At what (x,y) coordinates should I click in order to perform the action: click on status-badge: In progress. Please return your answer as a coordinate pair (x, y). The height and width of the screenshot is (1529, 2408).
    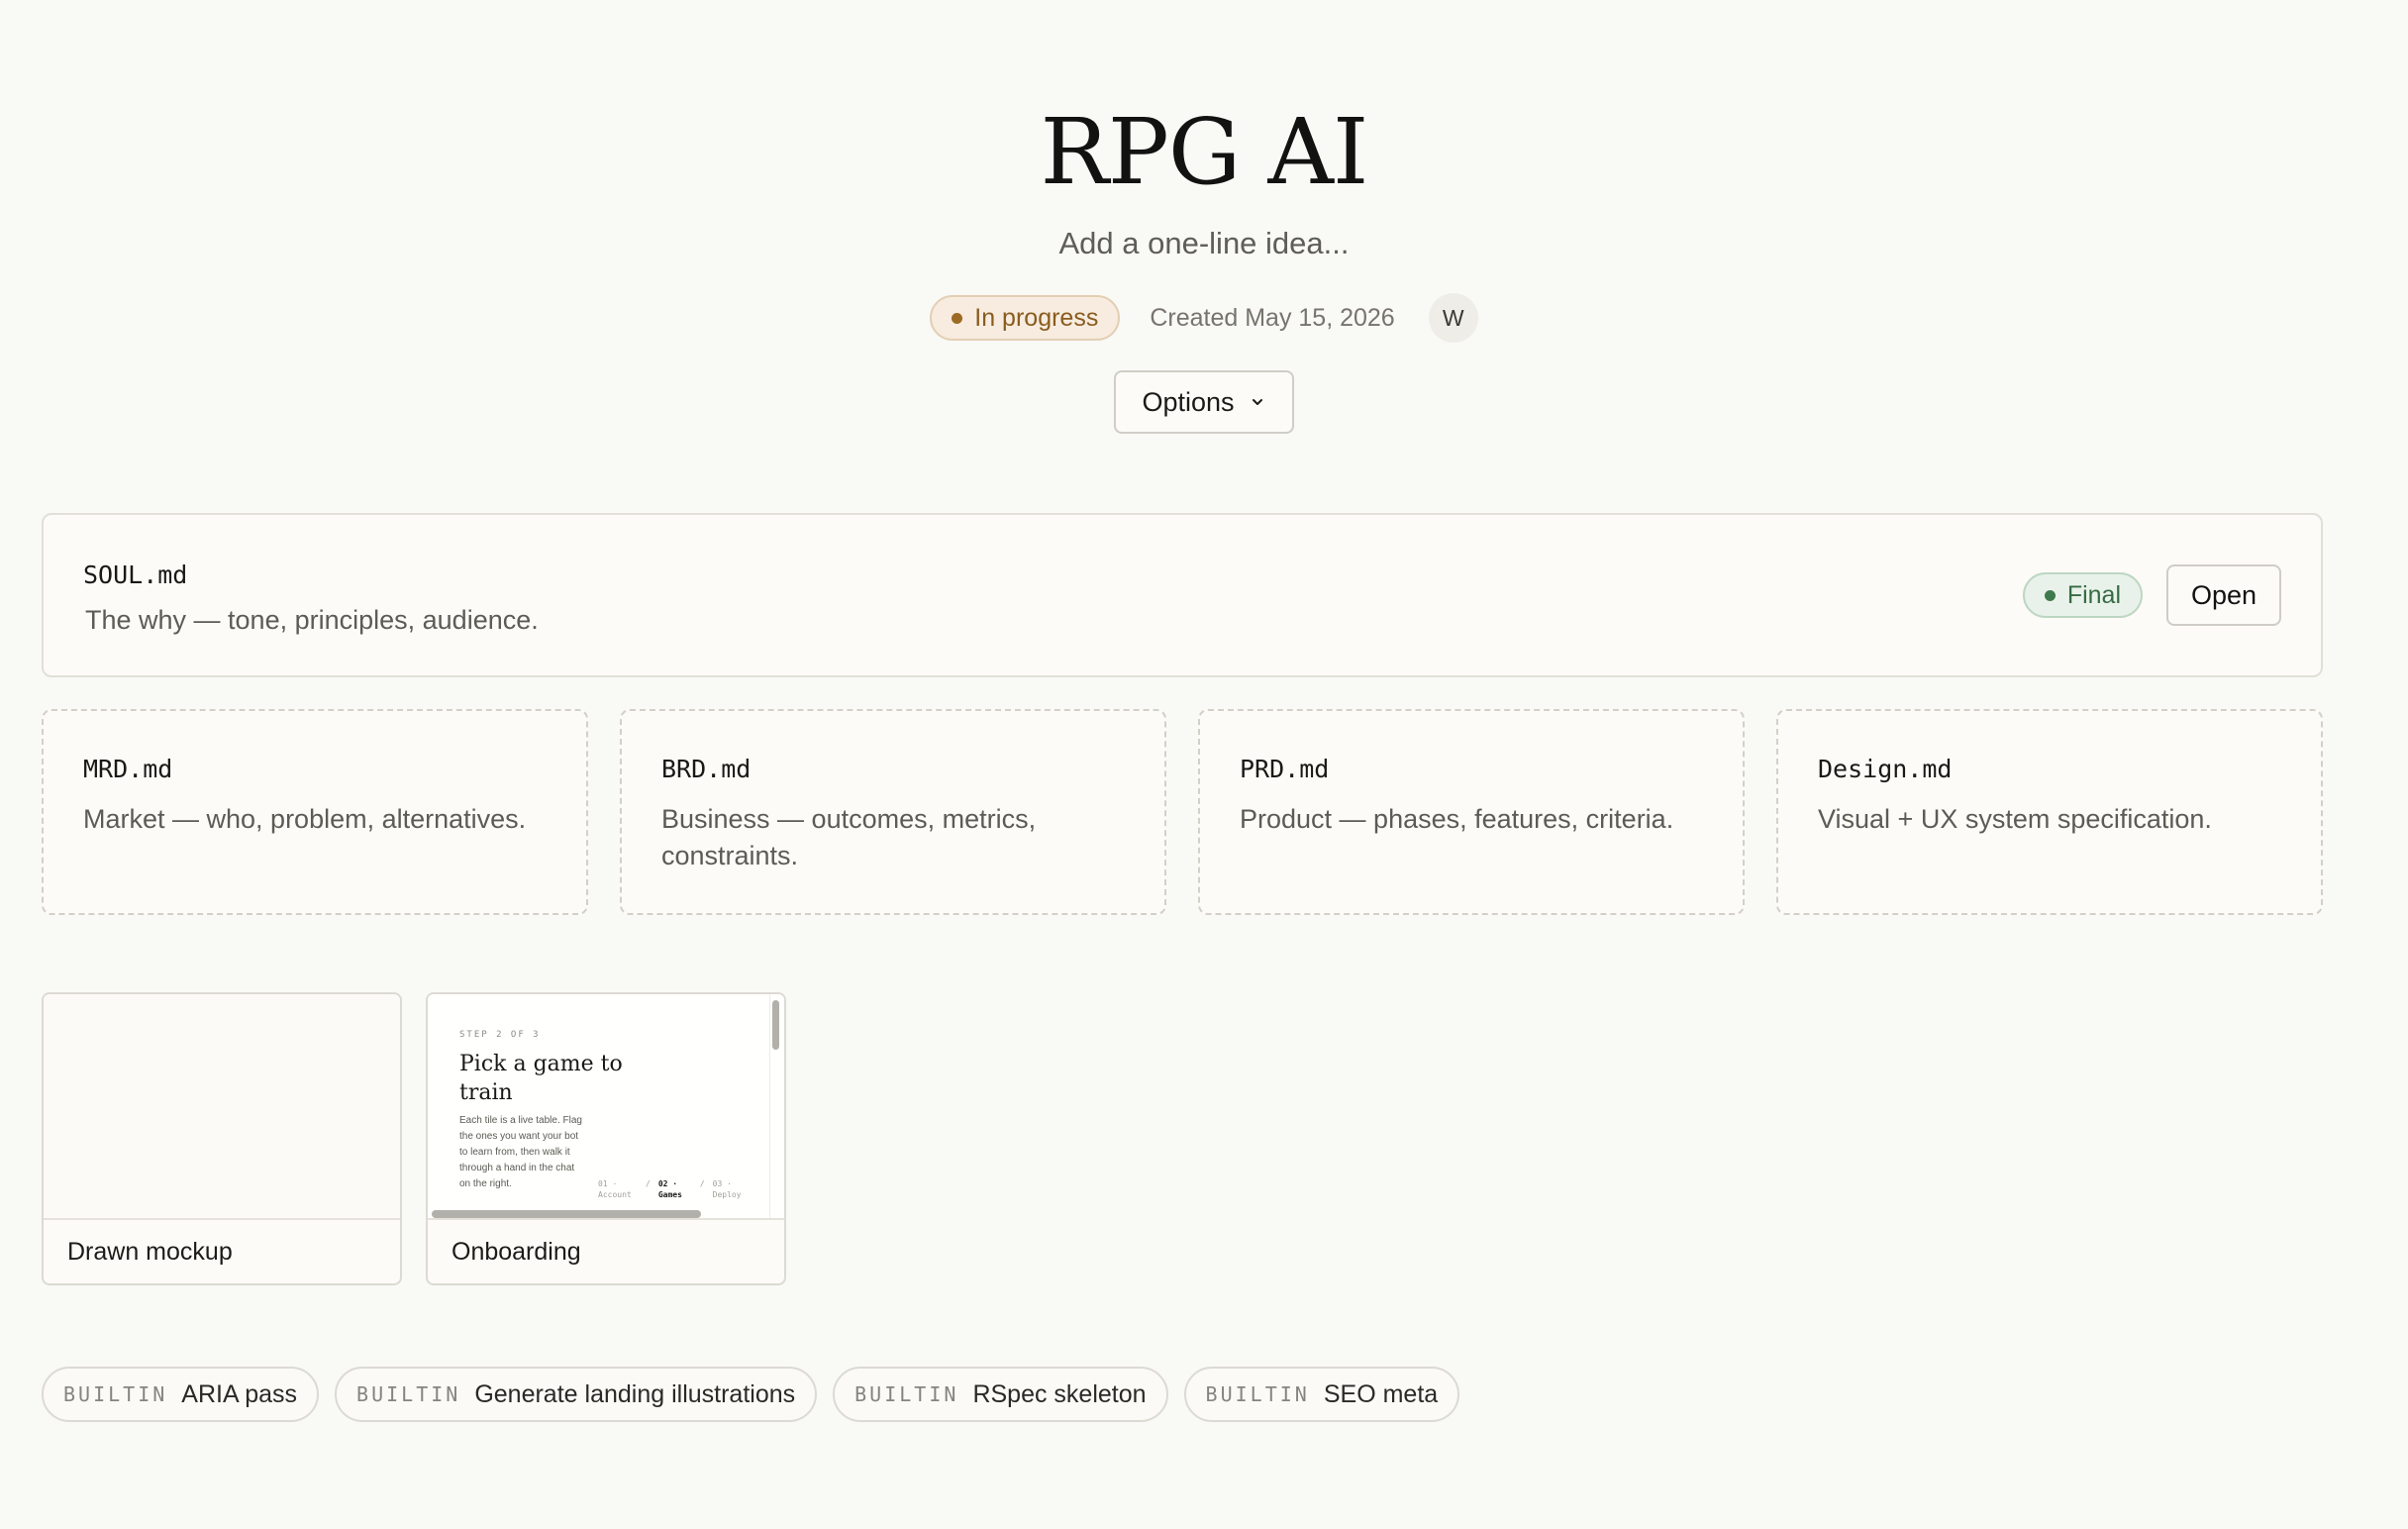
    Looking at the image, I should click on (1026, 318).